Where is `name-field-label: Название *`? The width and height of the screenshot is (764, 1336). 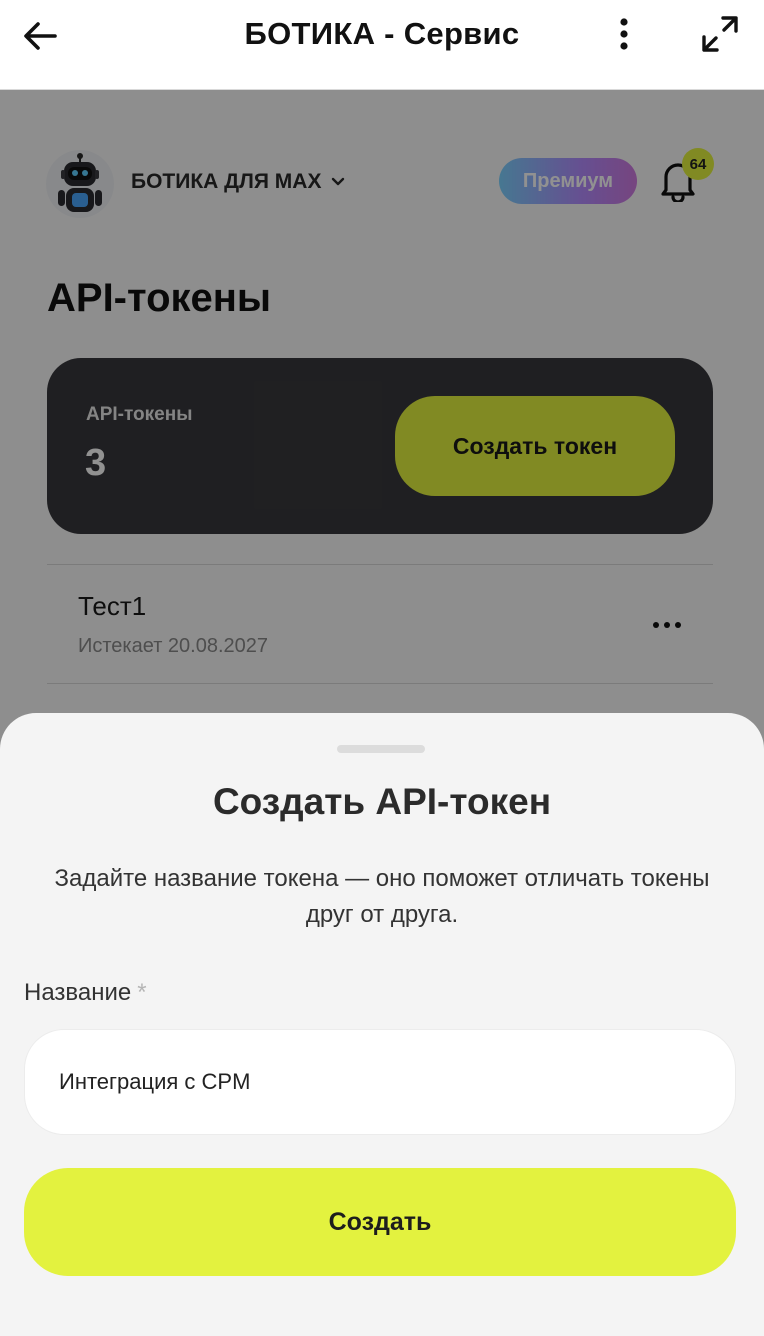 name-field-label: Название * is located at coordinates (85, 993).